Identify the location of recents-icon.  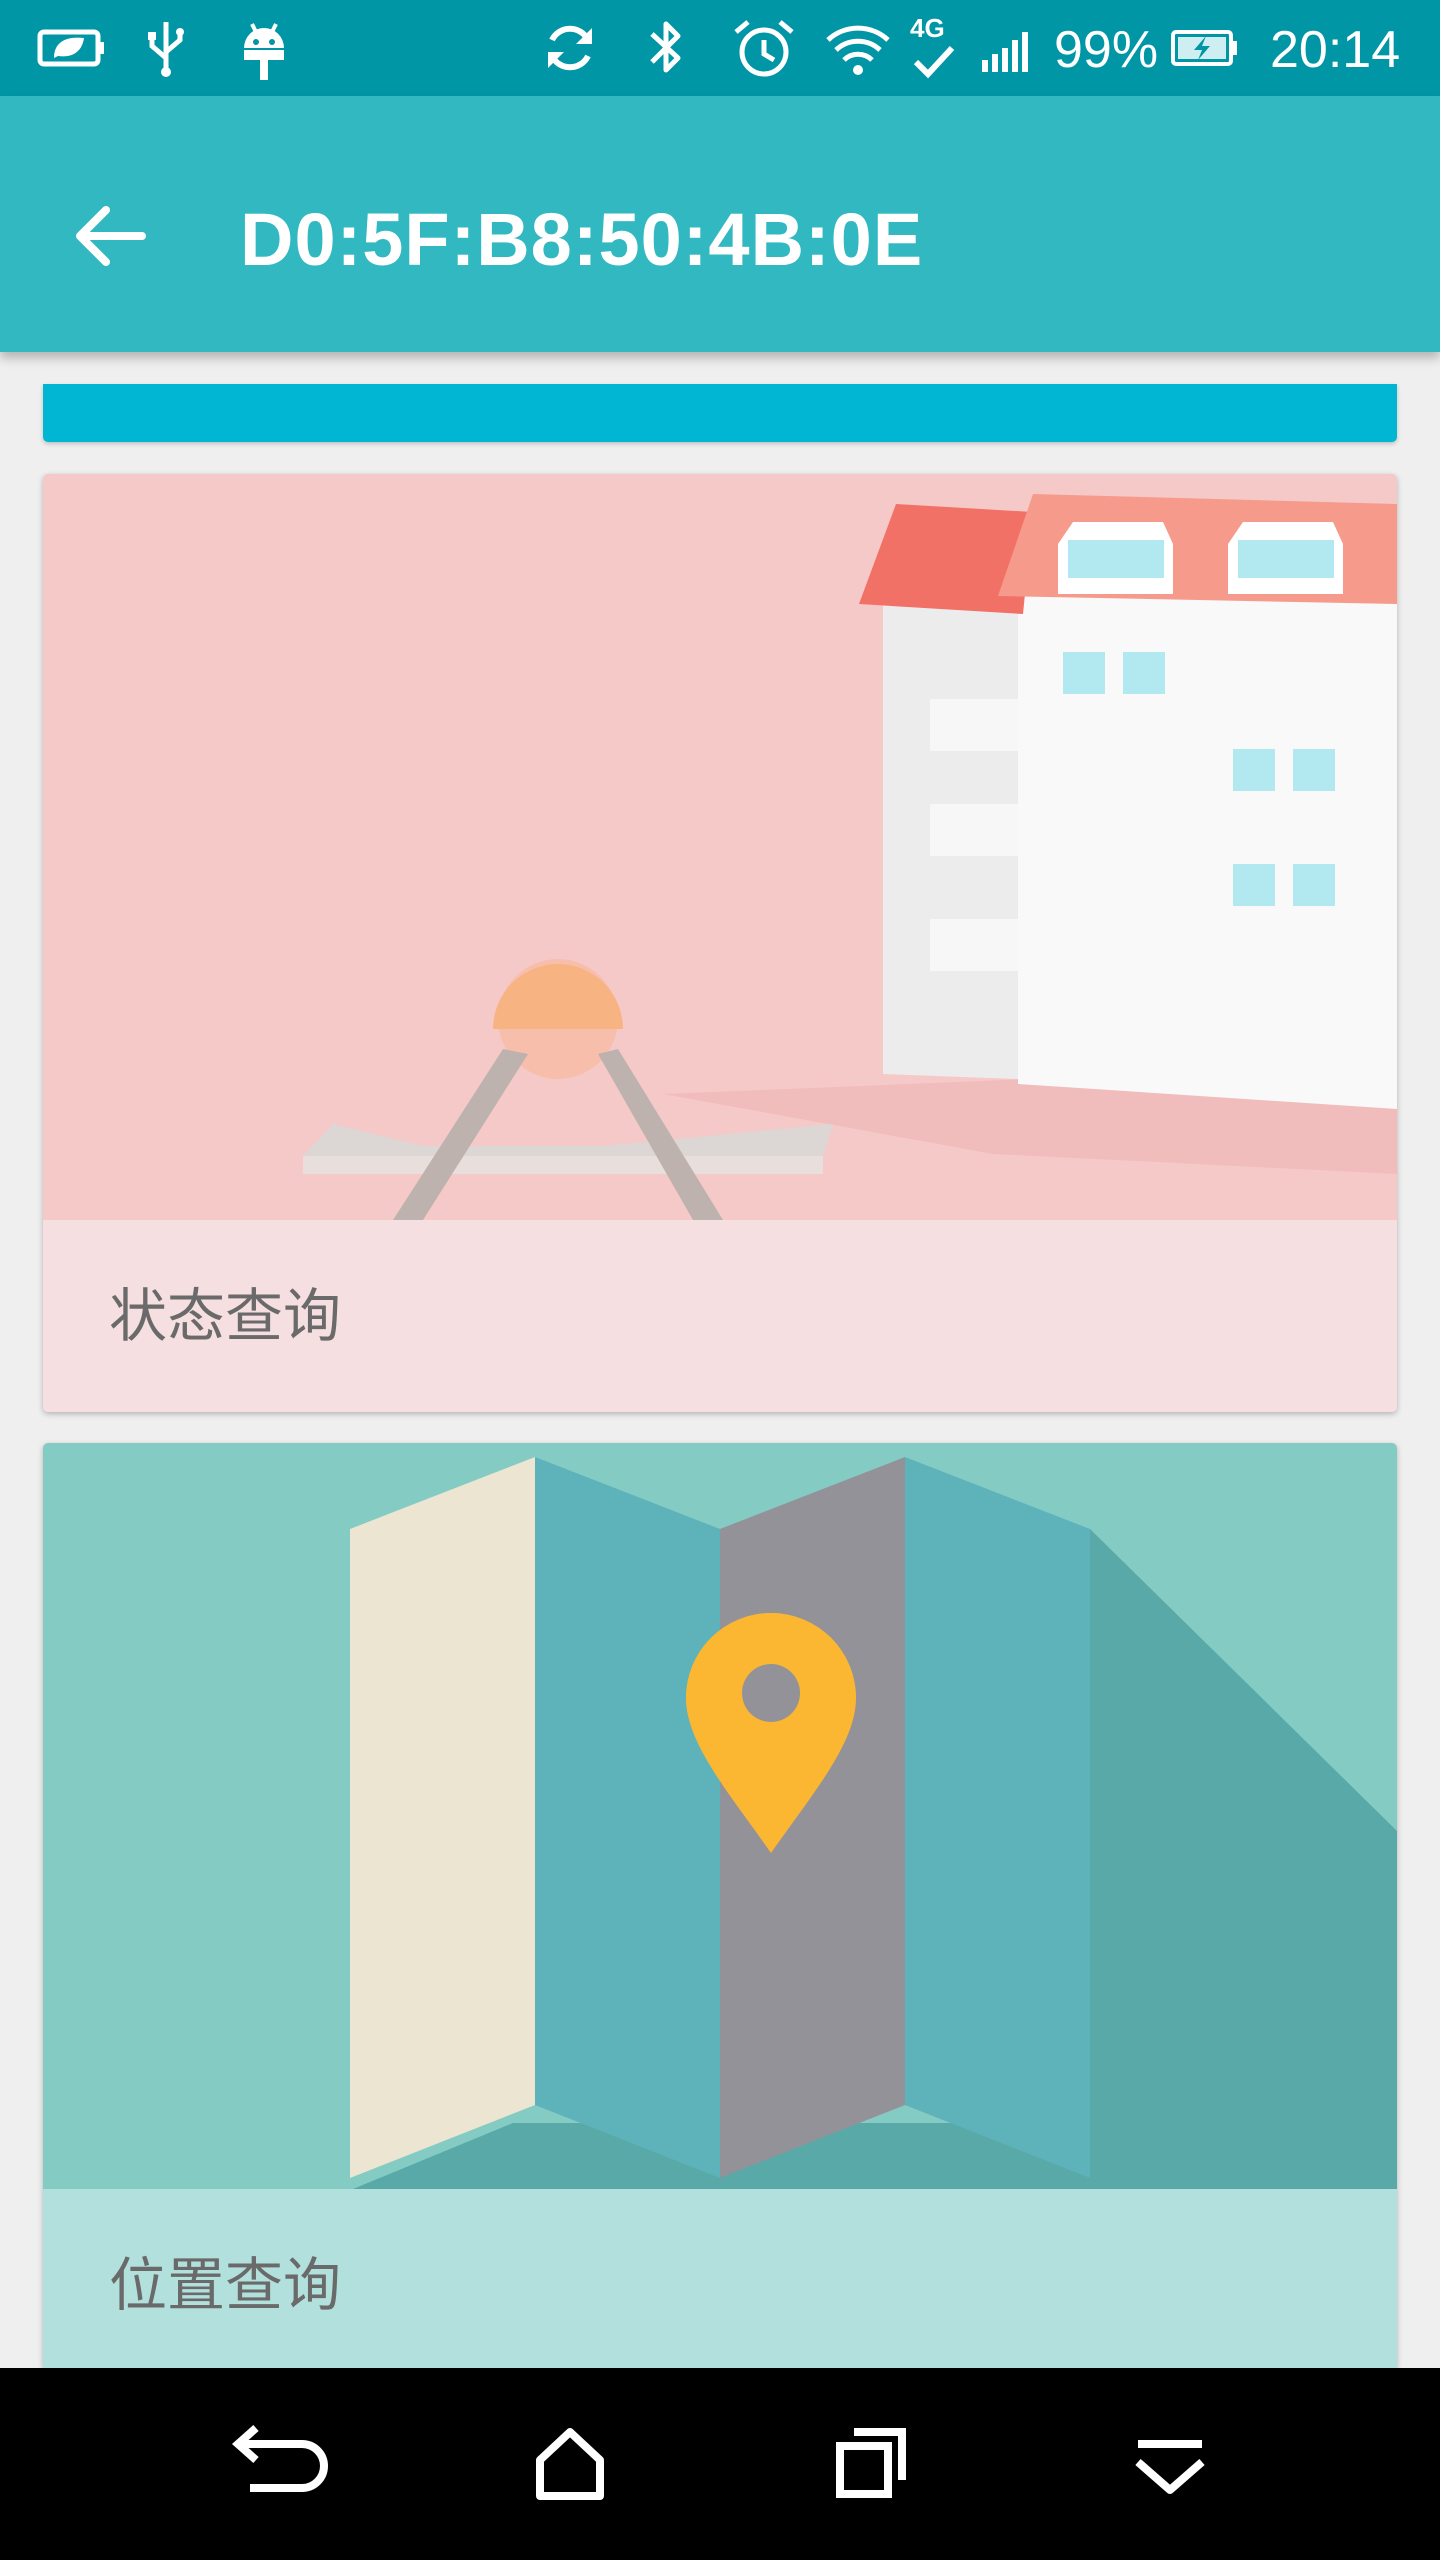
(871, 2463).